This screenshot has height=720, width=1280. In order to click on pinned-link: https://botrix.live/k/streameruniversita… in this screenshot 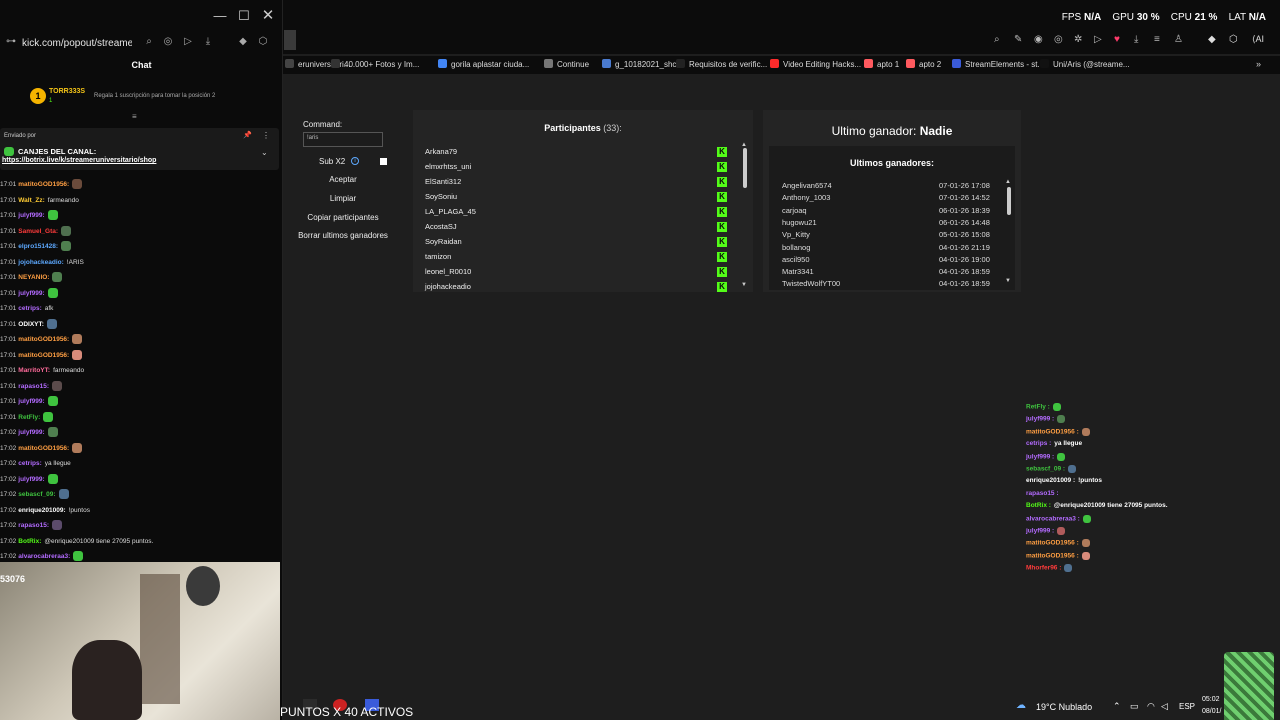, I will do `click(79, 160)`.